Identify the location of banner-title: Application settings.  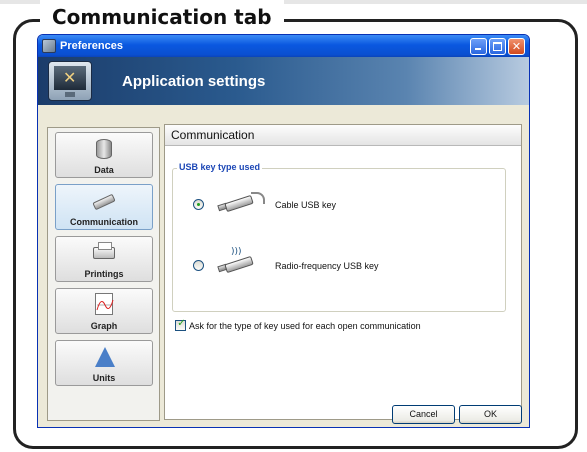
(194, 81).